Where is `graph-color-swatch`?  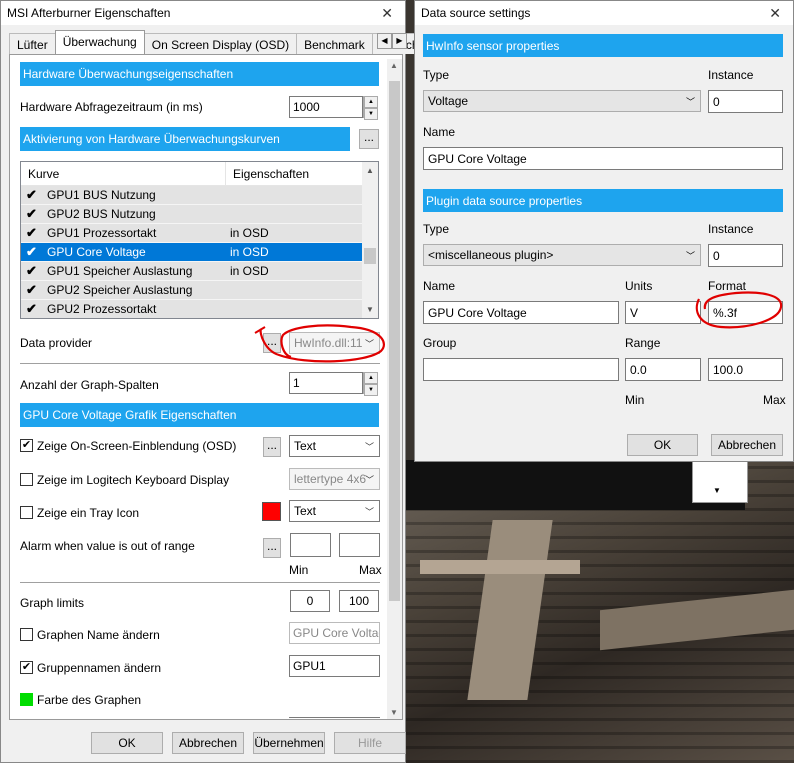 graph-color-swatch is located at coordinates (26, 699).